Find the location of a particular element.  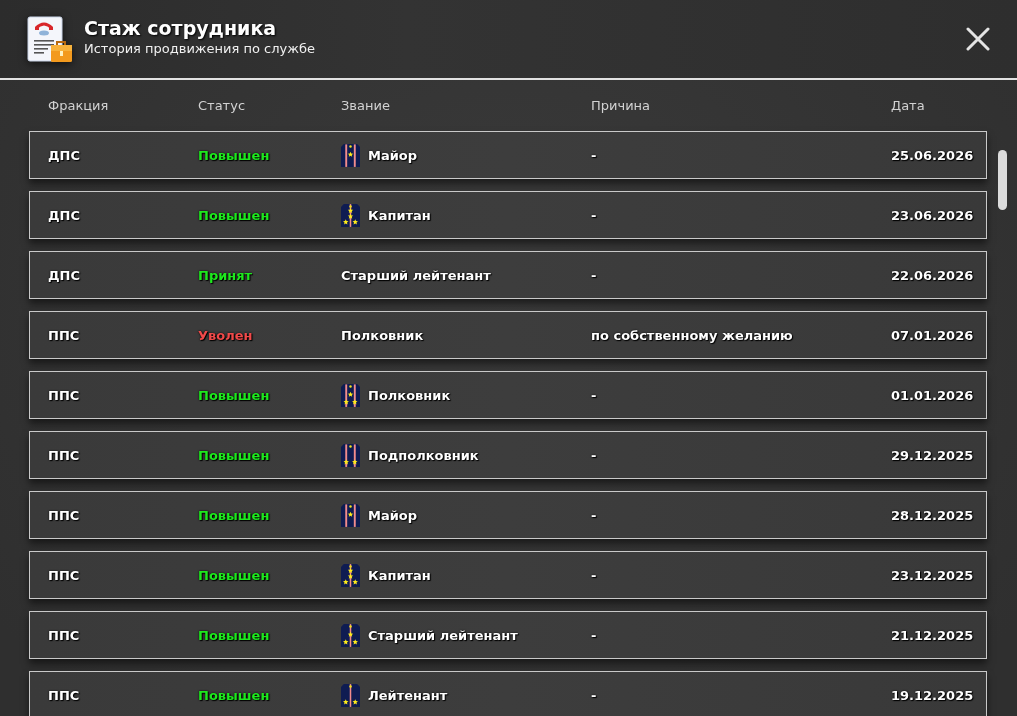

status-text: Принят is located at coordinates (226, 275).